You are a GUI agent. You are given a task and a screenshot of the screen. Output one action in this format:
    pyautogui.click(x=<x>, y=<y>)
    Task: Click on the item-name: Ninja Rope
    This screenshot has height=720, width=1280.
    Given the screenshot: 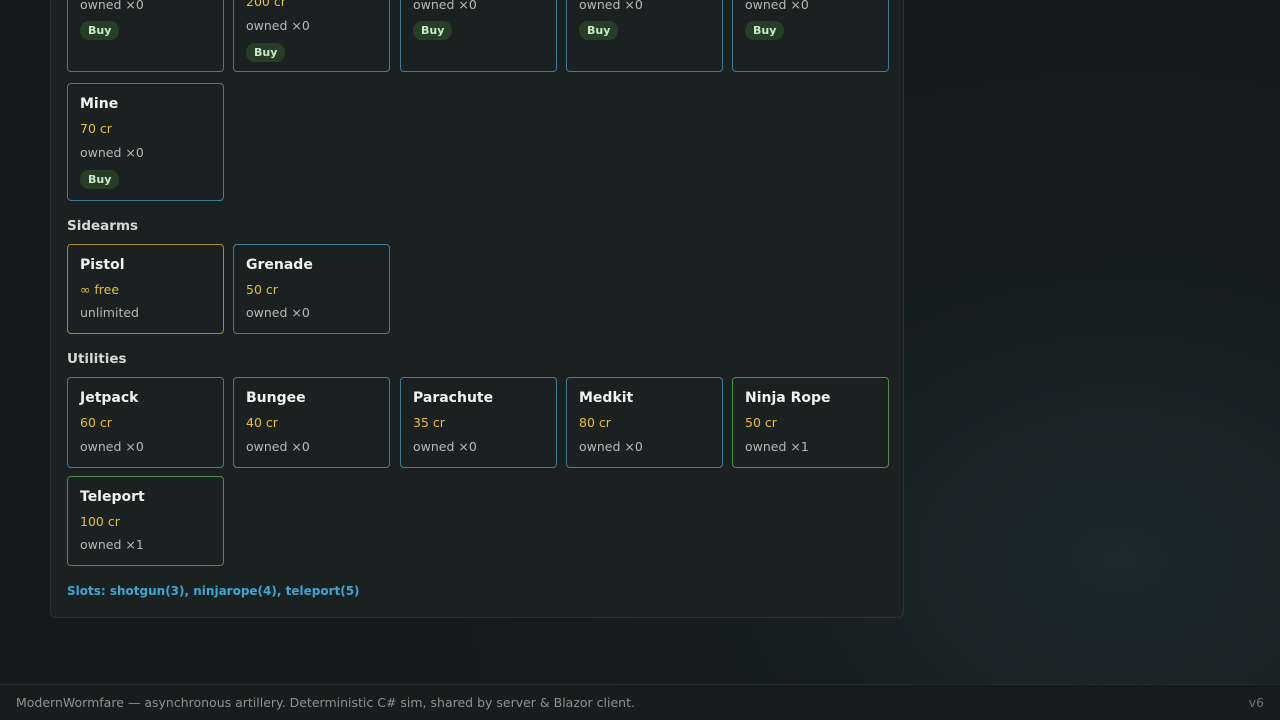 What is the action you would take?
    pyautogui.click(x=788, y=398)
    